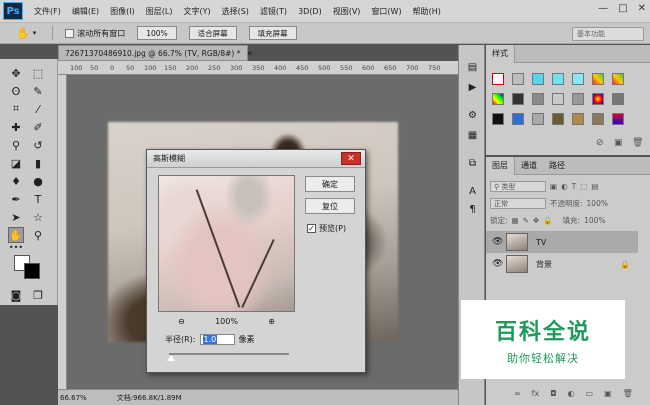 This screenshot has height=405, width=650. What do you see at coordinates (541, 242) in the screenshot?
I see `layer-name: TV` at bounding box center [541, 242].